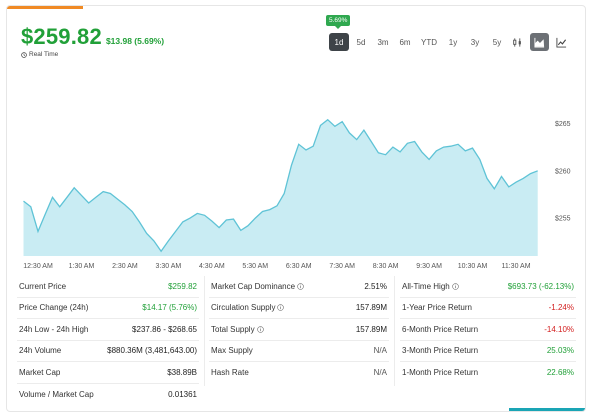  Describe the element at coordinates (108, 308) in the screenshot. I see `stat-row-price-change: Price Change (24h) $14.17 (5.76%)` at that location.